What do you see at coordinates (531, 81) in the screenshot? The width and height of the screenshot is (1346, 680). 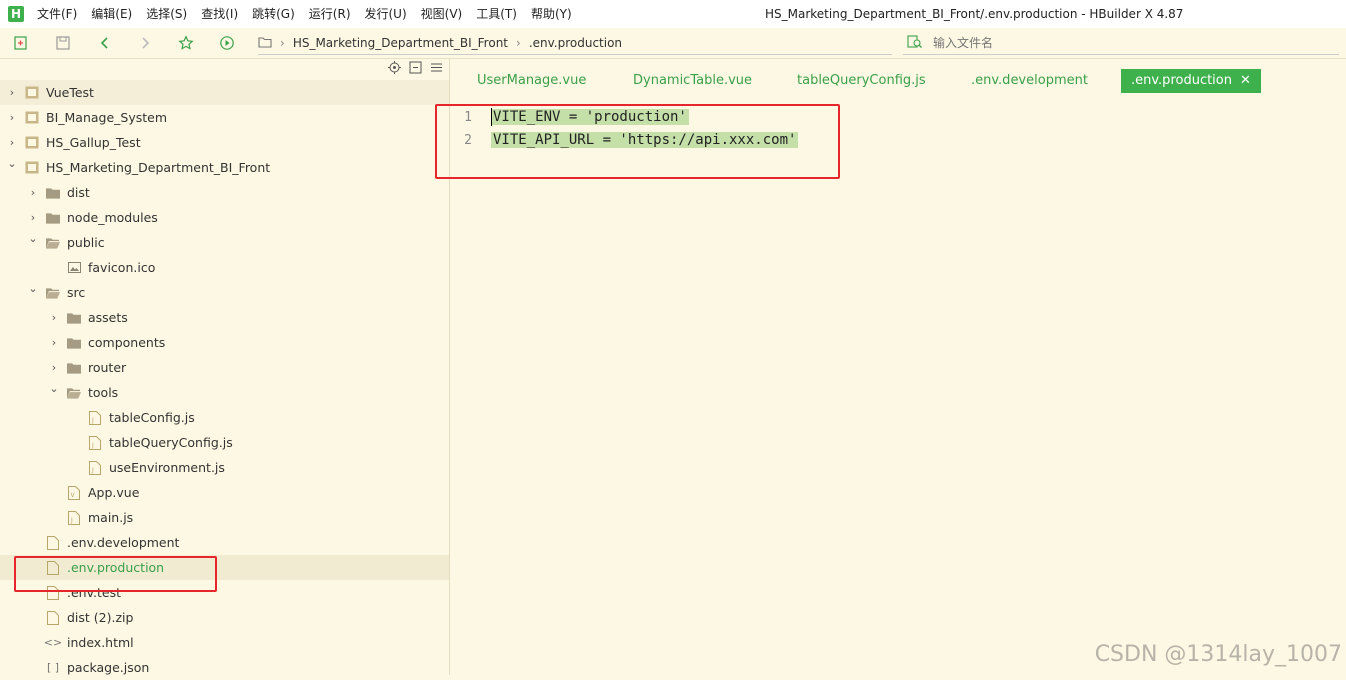 I see `tab-usermanage: UserManage.vue` at bounding box center [531, 81].